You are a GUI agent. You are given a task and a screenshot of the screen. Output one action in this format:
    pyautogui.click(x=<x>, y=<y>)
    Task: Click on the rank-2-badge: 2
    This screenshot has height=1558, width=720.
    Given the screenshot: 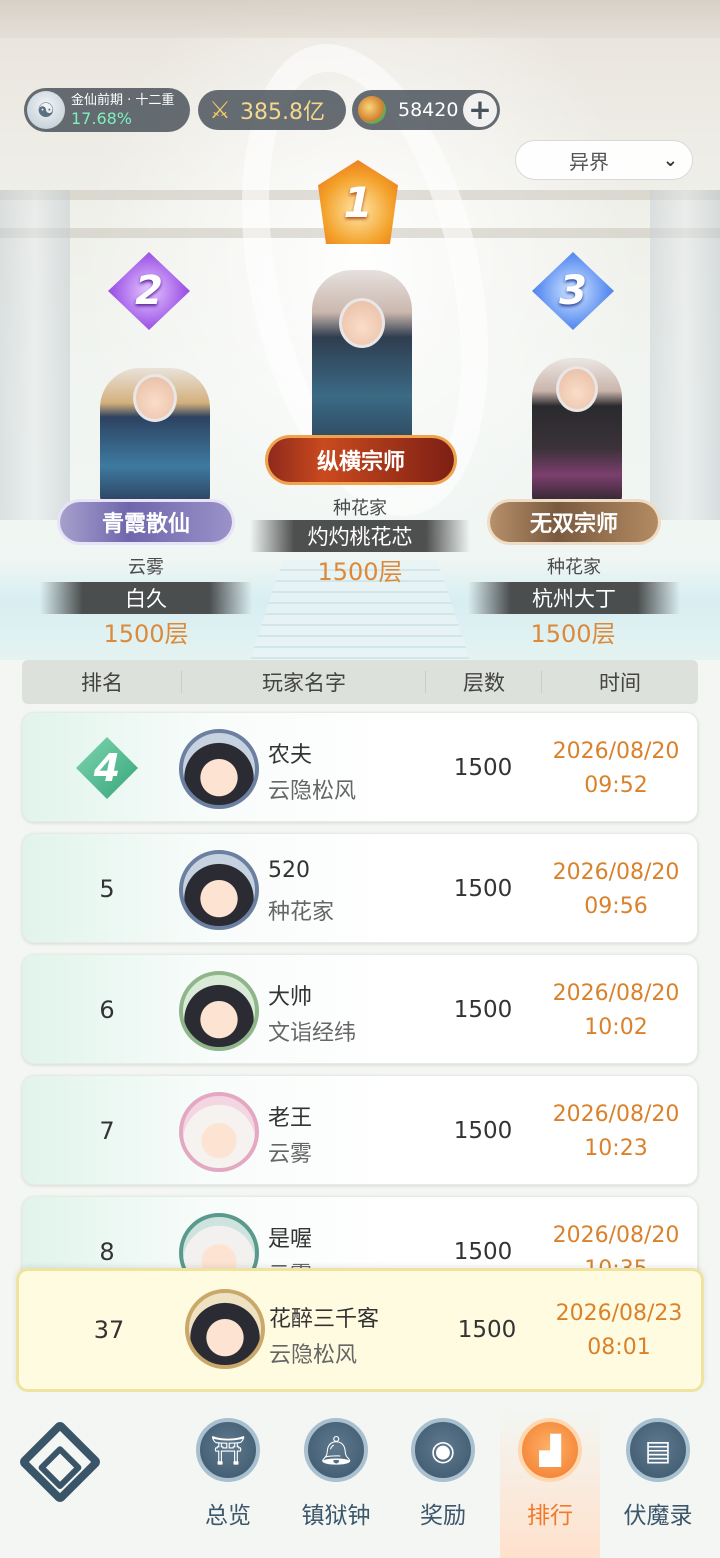 What is the action you would take?
    pyautogui.click(x=149, y=291)
    